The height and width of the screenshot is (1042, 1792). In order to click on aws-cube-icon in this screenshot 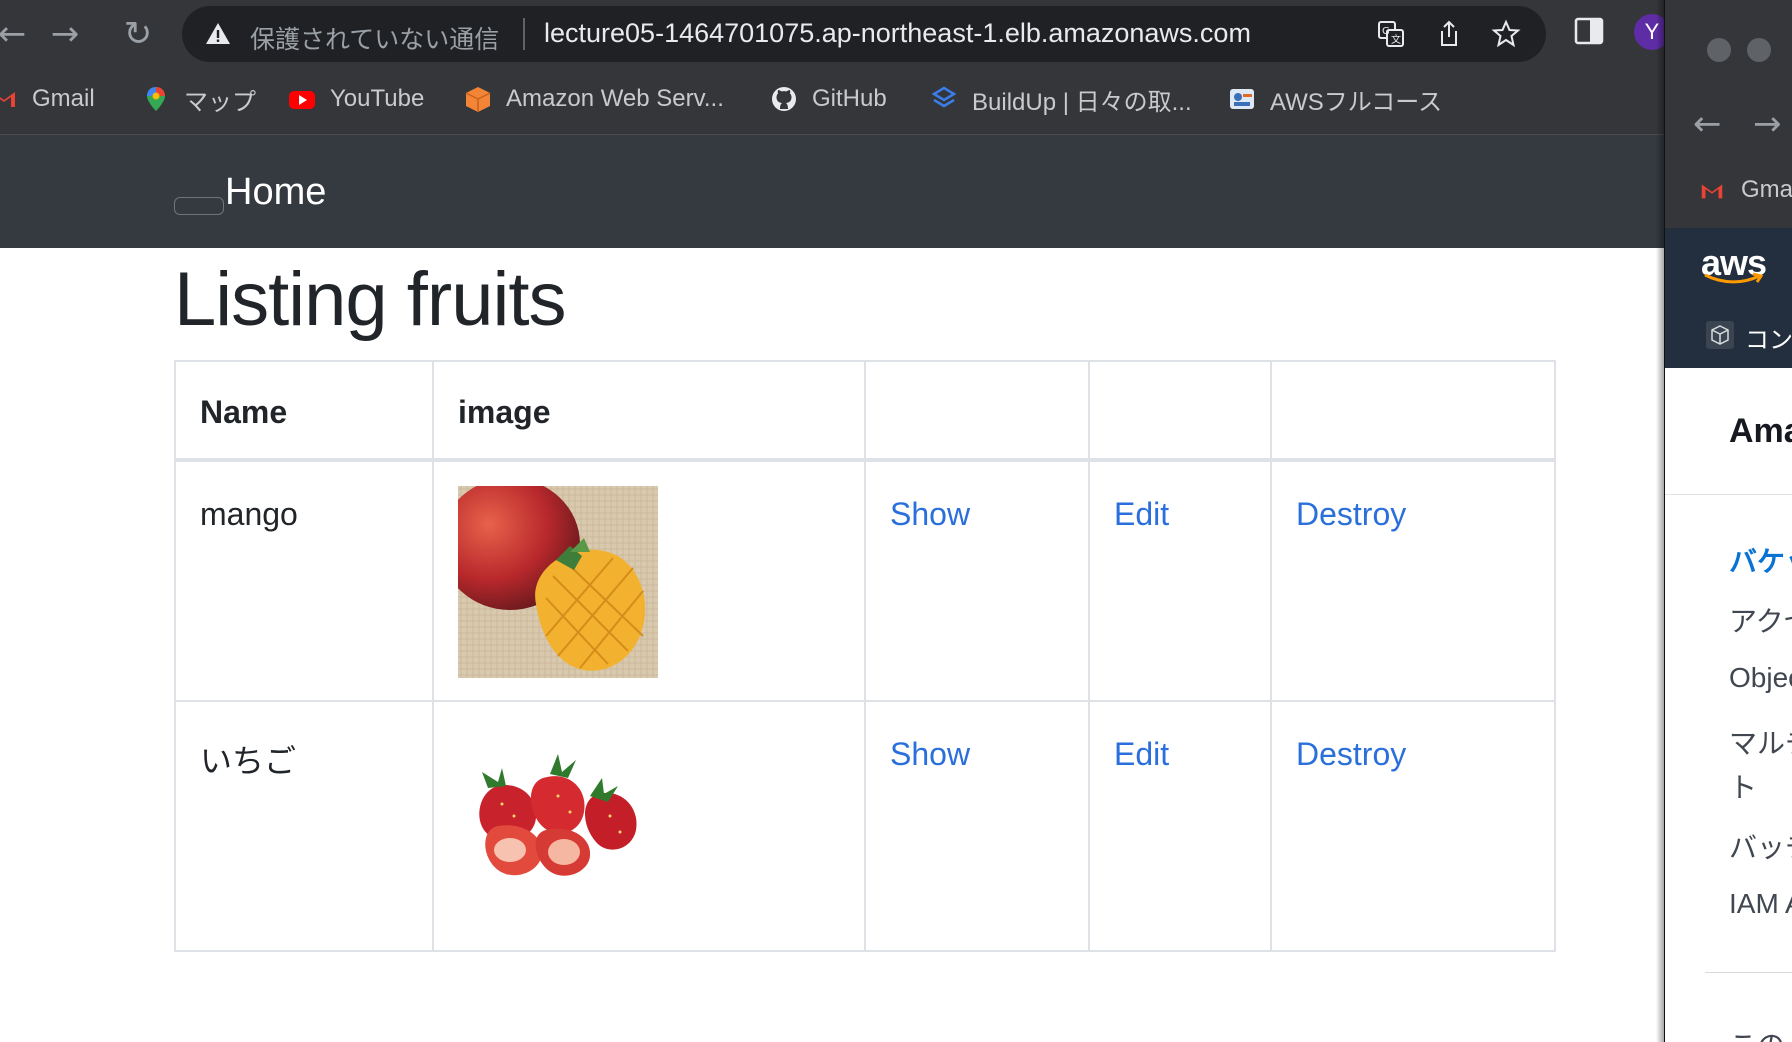, I will do `click(478, 99)`.